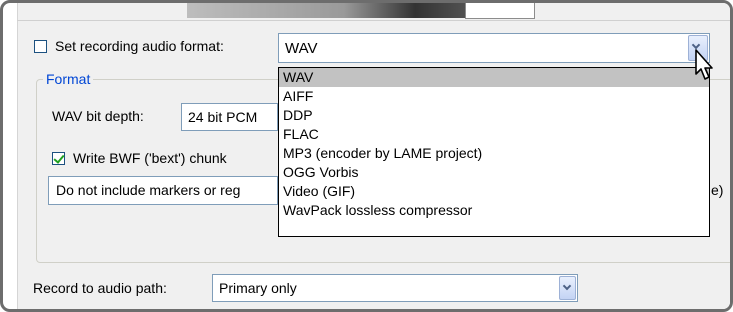 This screenshot has height=312, width=733. I want to click on set-format-label: Set recording audio format:, so click(139, 46).